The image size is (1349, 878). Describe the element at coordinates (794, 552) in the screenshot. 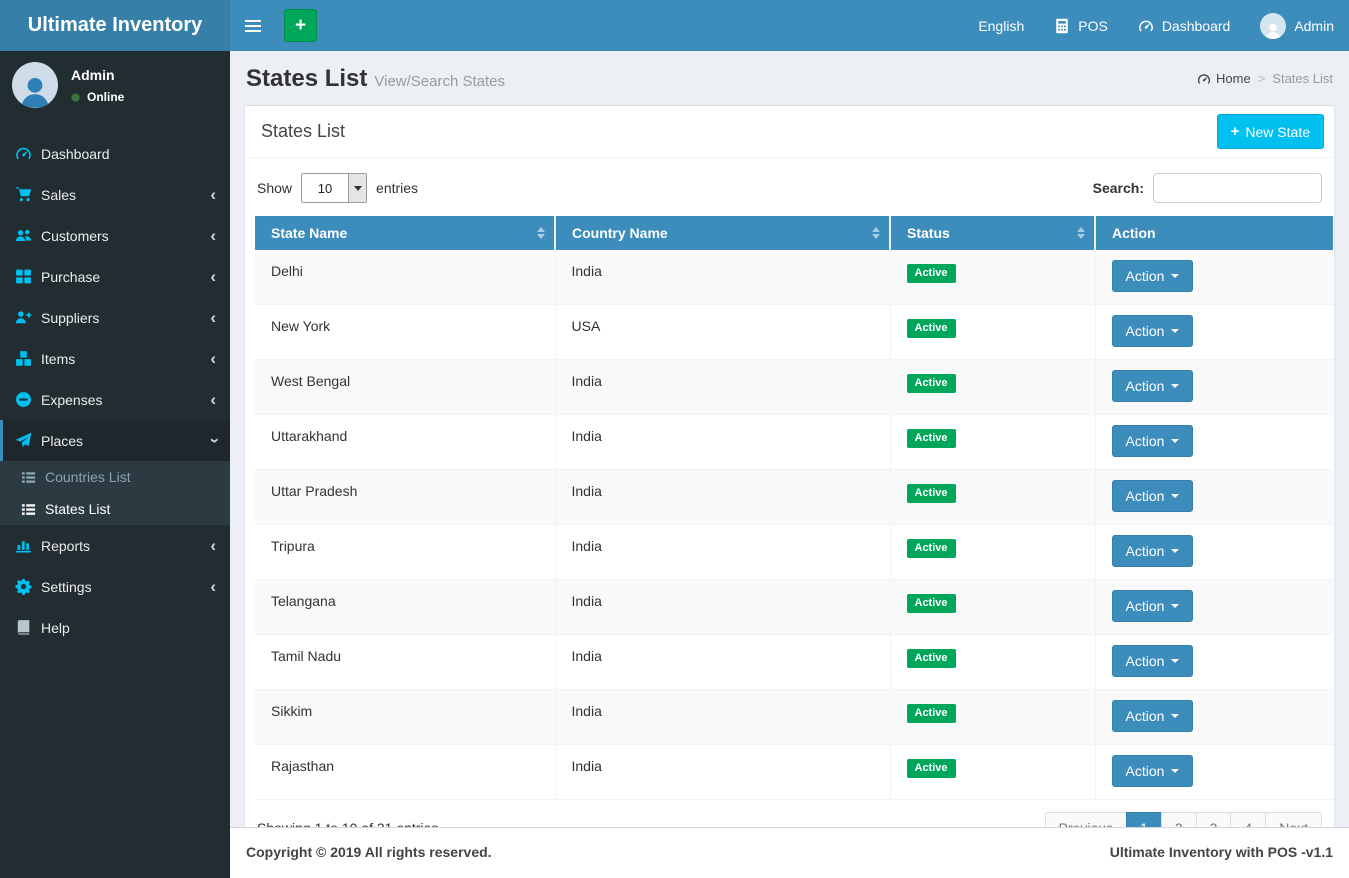

I see `table-row: Tripura India Active Action` at that location.